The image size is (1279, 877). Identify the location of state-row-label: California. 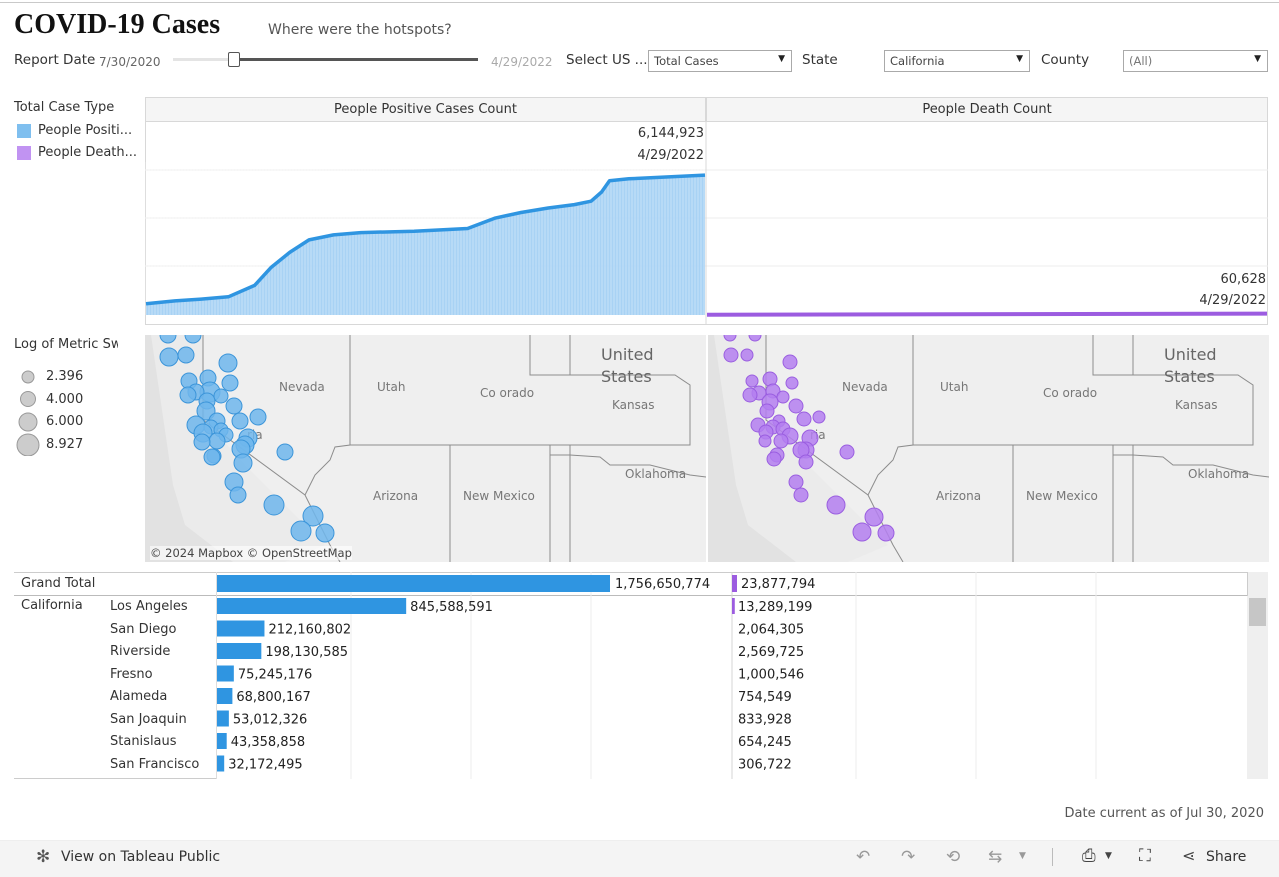
(52, 605).